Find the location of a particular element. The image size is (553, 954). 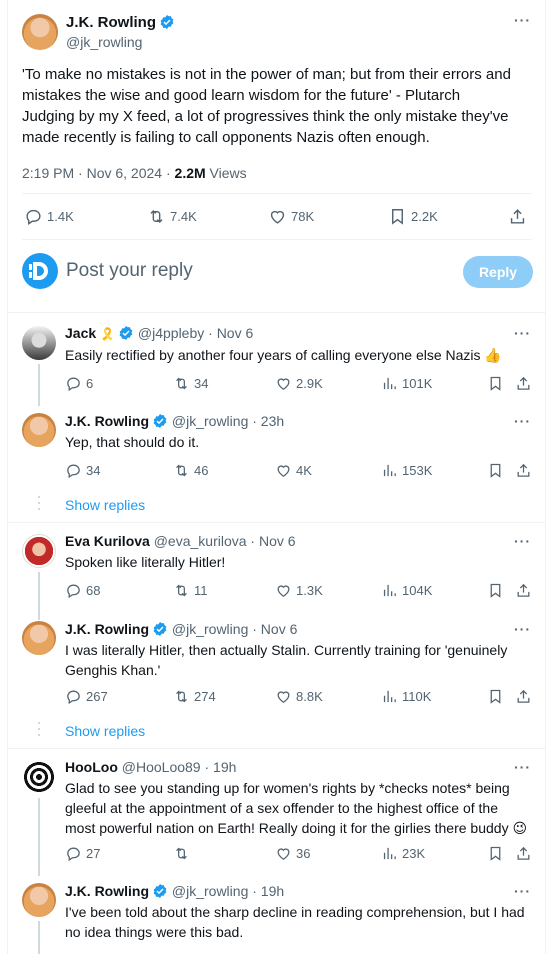

reply-header: J.K. Rowling @jk_rowling · 23h is located at coordinates (174, 421).